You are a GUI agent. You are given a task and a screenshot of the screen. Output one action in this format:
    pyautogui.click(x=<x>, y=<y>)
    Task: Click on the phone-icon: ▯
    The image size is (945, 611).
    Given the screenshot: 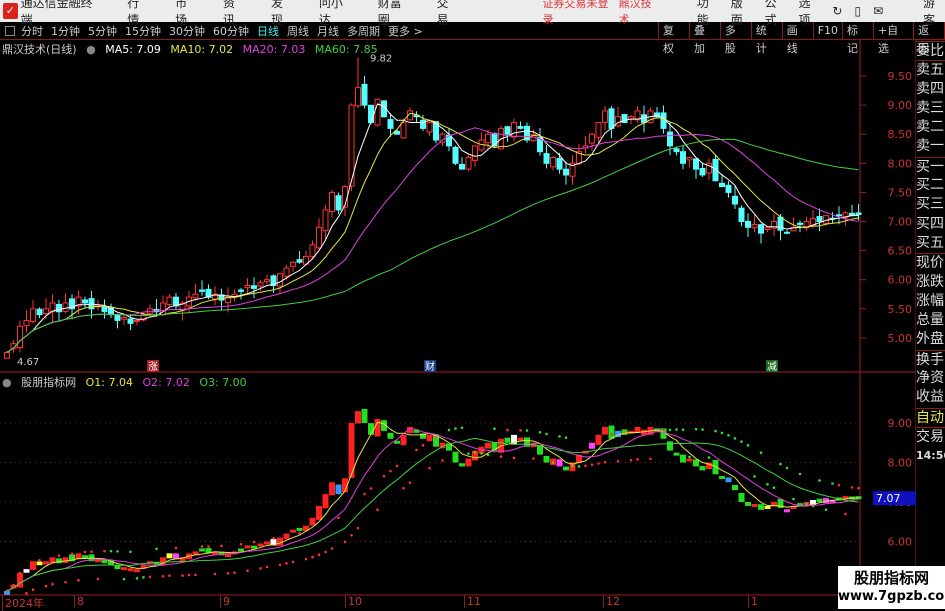 What is the action you would take?
    pyautogui.click(x=857, y=11)
    